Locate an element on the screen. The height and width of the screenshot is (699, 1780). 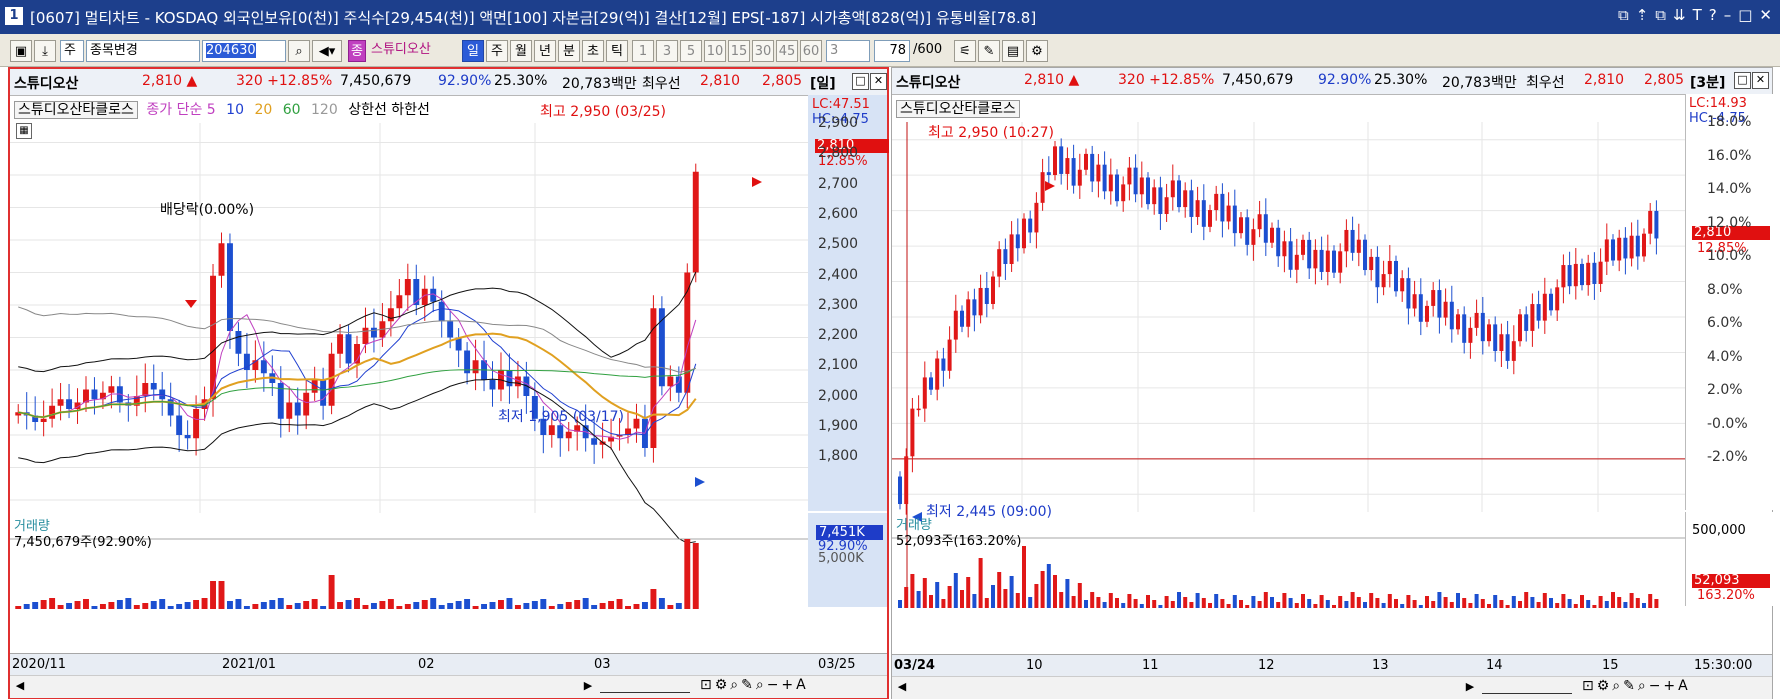
interval-15: 15 is located at coordinates (739, 51).